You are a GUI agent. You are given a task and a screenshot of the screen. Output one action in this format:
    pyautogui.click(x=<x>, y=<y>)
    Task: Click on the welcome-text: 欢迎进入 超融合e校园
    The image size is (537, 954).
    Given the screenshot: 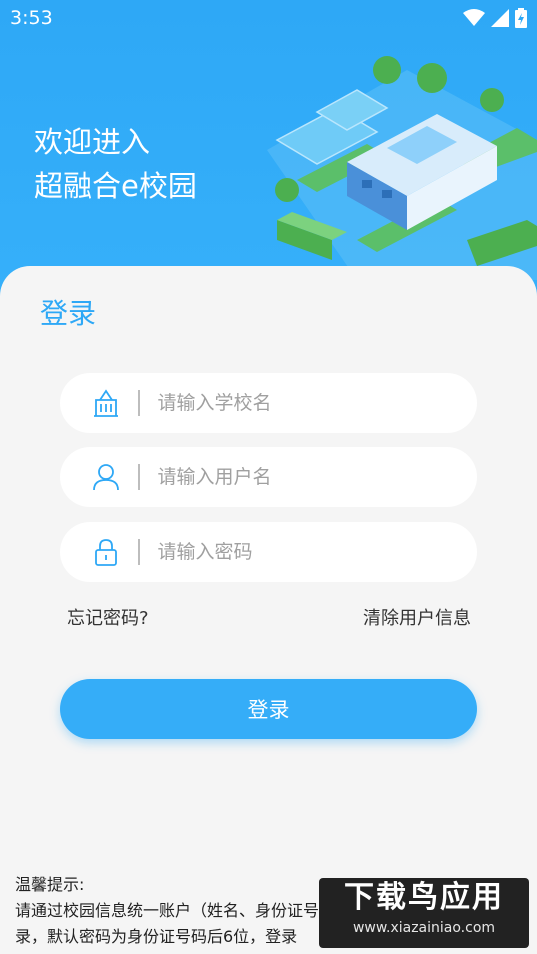 What is the action you would take?
    pyautogui.click(x=115, y=164)
    